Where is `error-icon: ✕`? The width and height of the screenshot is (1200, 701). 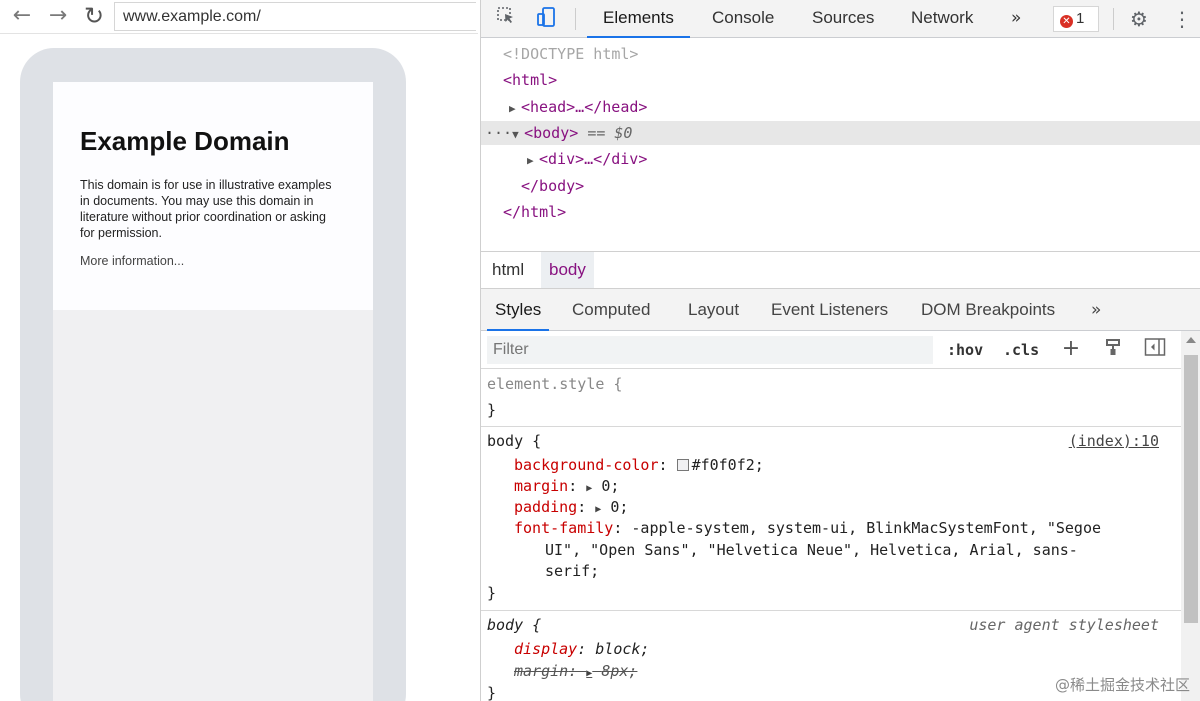 error-icon: ✕ is located at coordinates (1066, 21).